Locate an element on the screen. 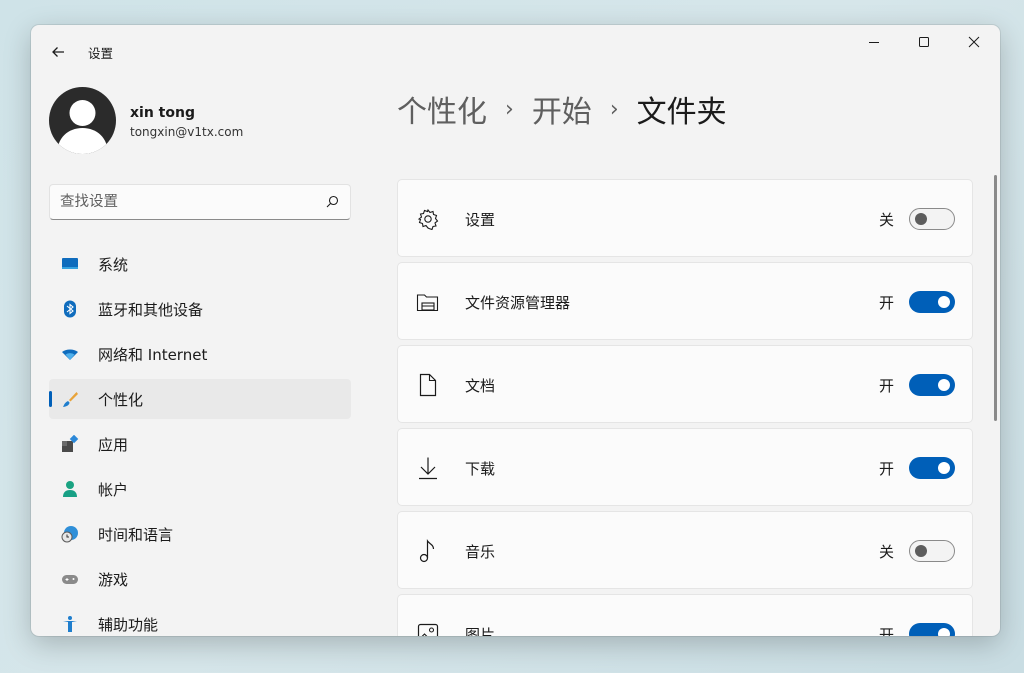  folder-label: 音乐 is located at coordinates (480, 552).